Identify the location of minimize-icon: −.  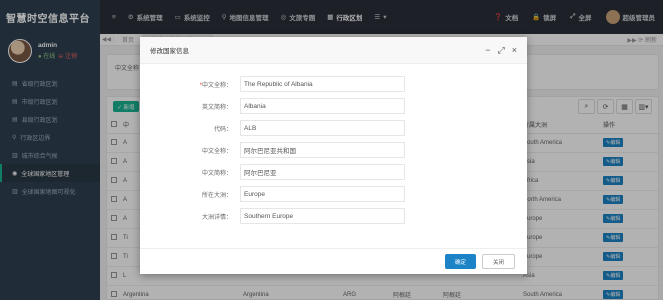
(487, 50).